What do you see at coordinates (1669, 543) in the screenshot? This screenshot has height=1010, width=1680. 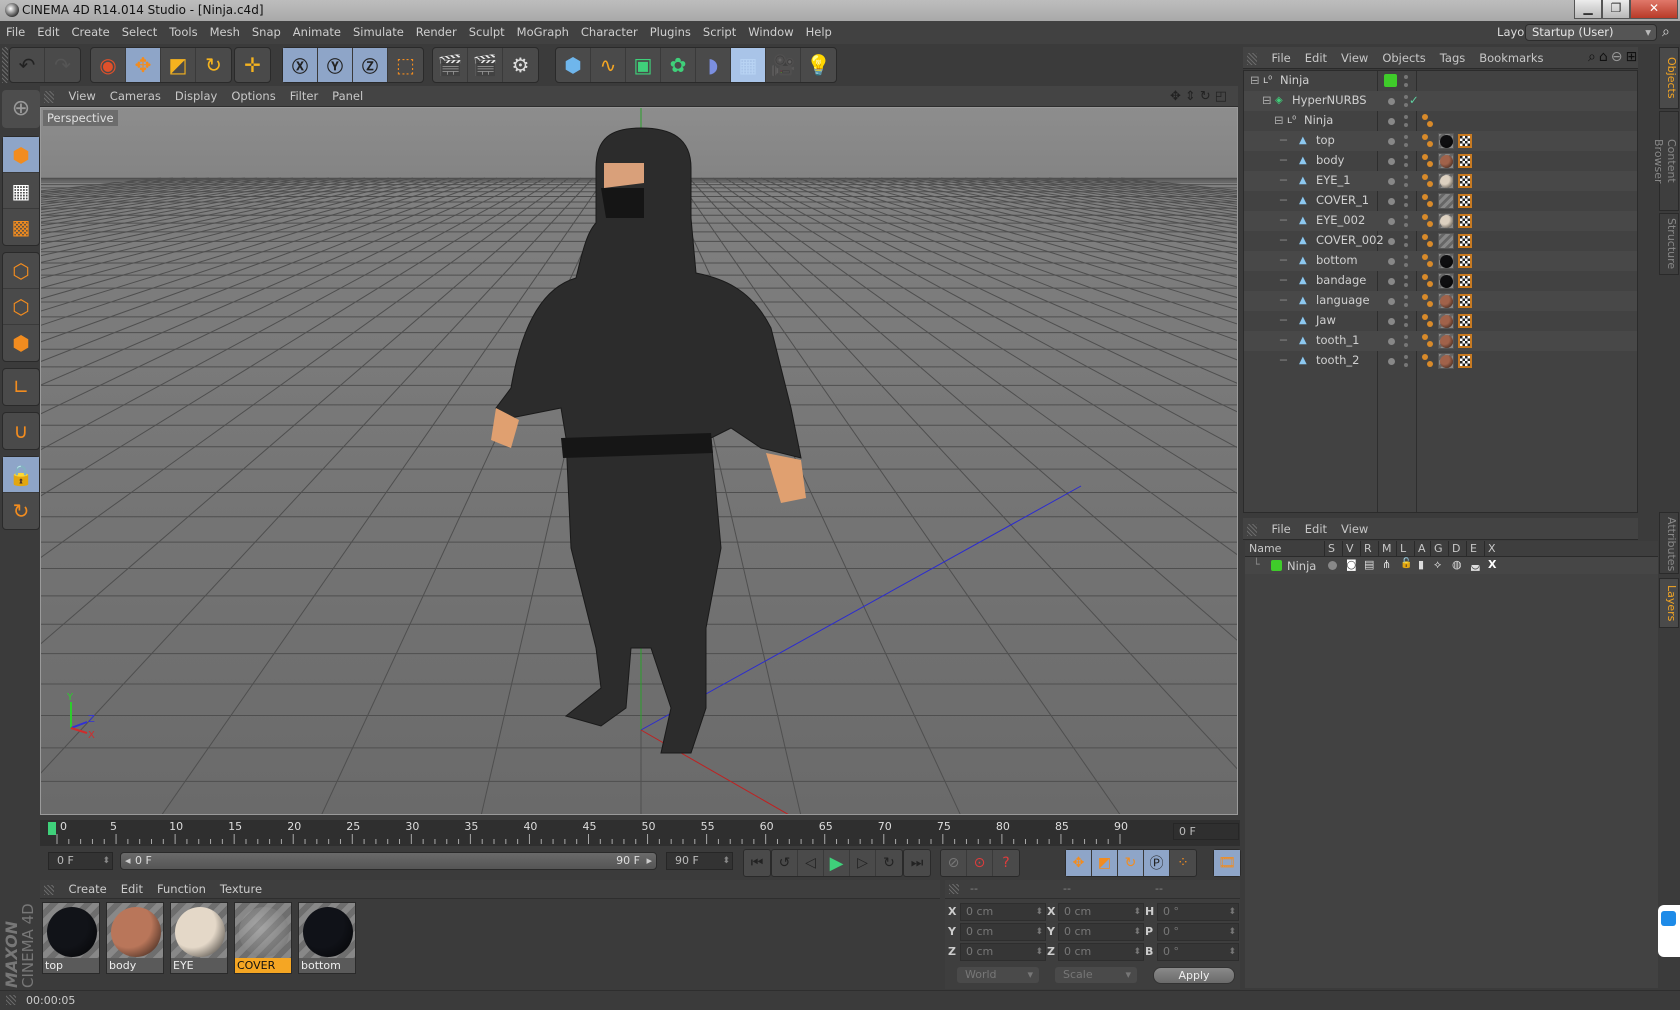 I see `side-tab-attributes: Attributes` at bounding box center [1669, 543].